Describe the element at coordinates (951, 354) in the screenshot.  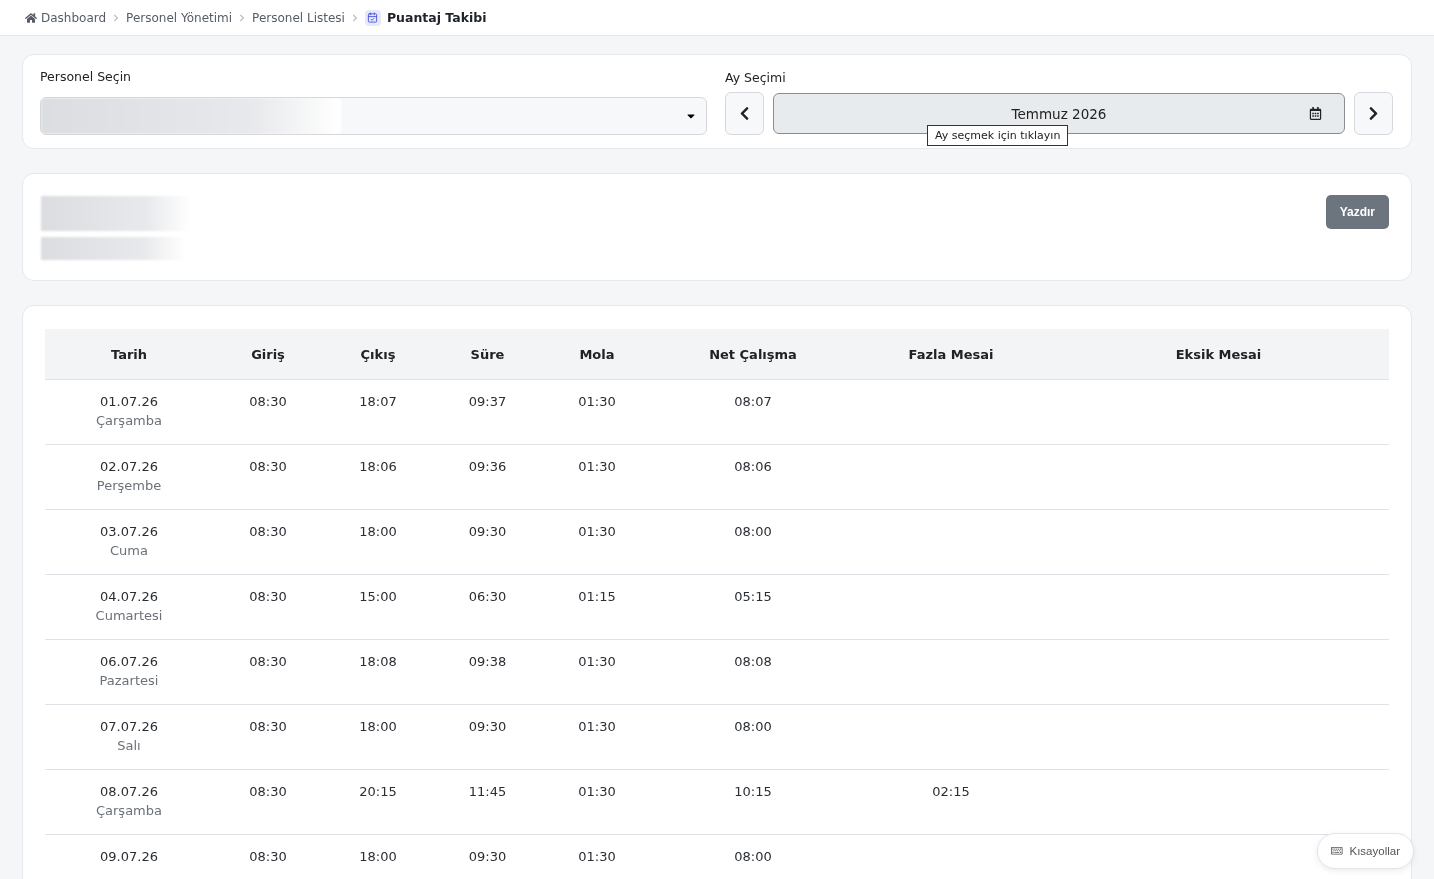
I see `column-header: Fazla Mesai` at that location.